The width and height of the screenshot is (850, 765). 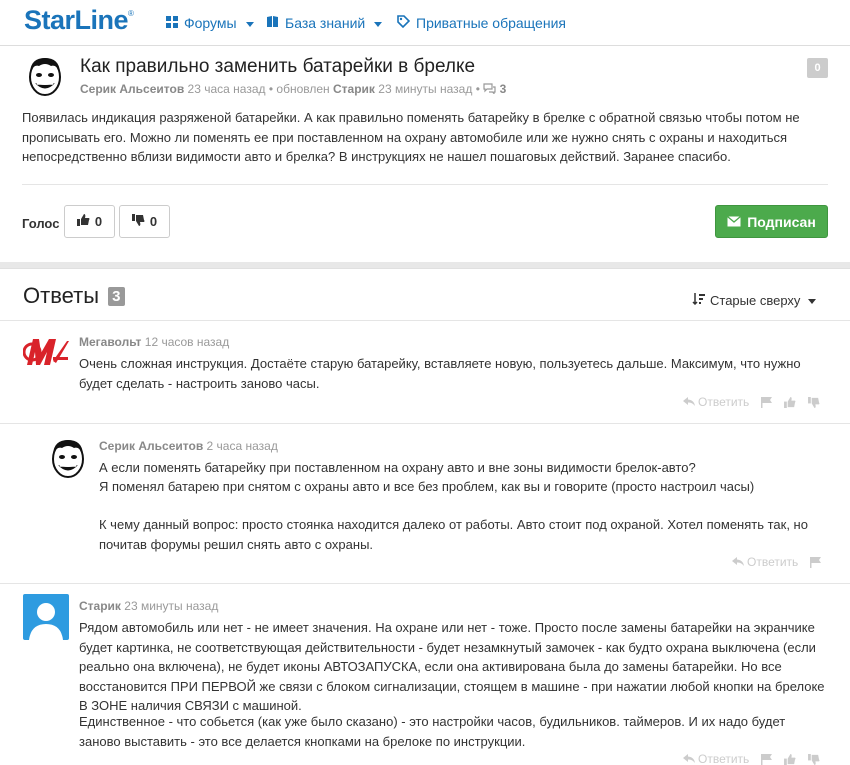 I want to click on sort-dropdown: Старые сверху, so click(x=754, y=300).